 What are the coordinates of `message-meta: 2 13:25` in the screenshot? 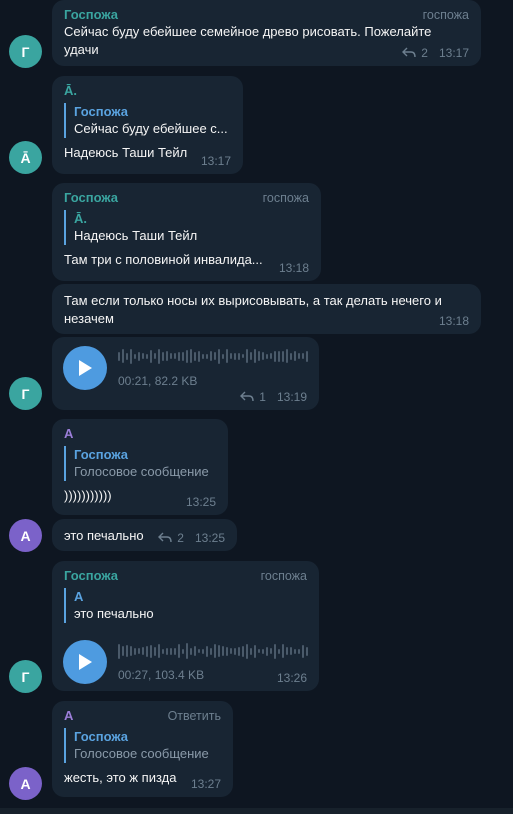 It's located at (191, 538).